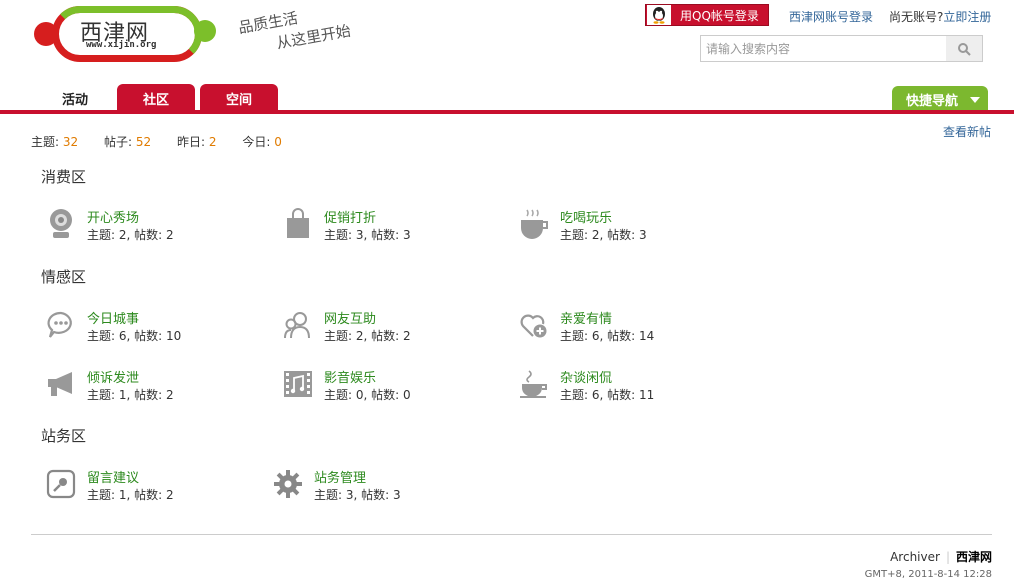  I want to click on coffee-cup-icon, so click(534, 384).